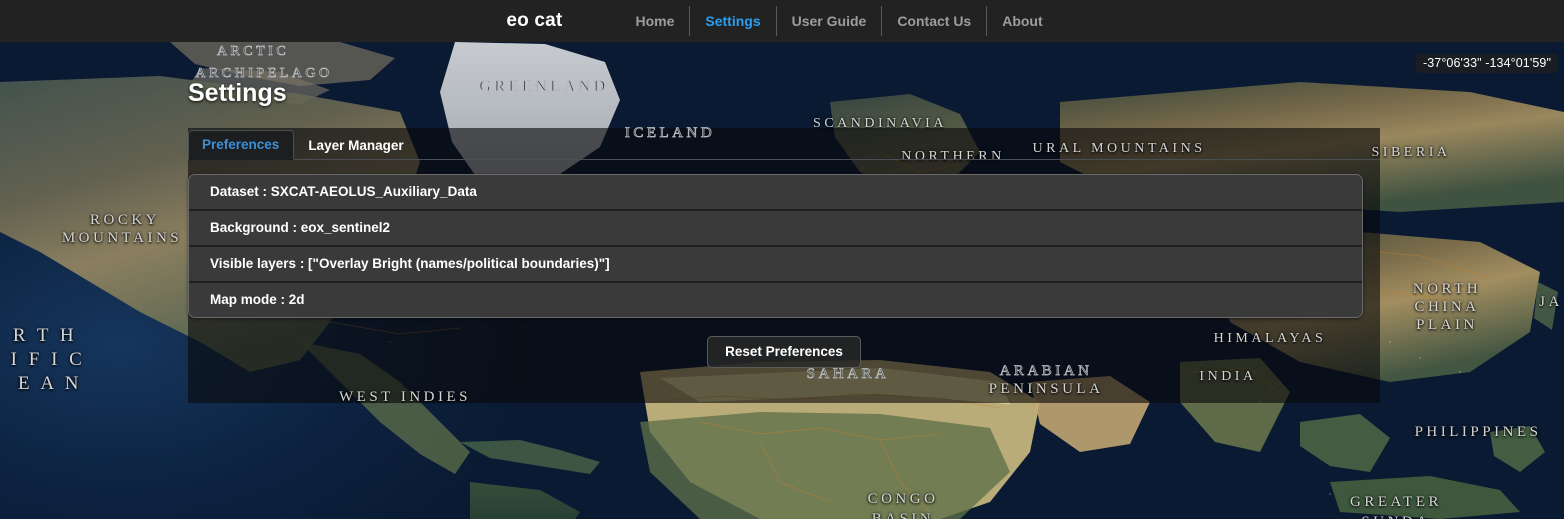  Describe the element at coordinates (237, 93) in the screenshot. I see `page-title: Settings` at that location.